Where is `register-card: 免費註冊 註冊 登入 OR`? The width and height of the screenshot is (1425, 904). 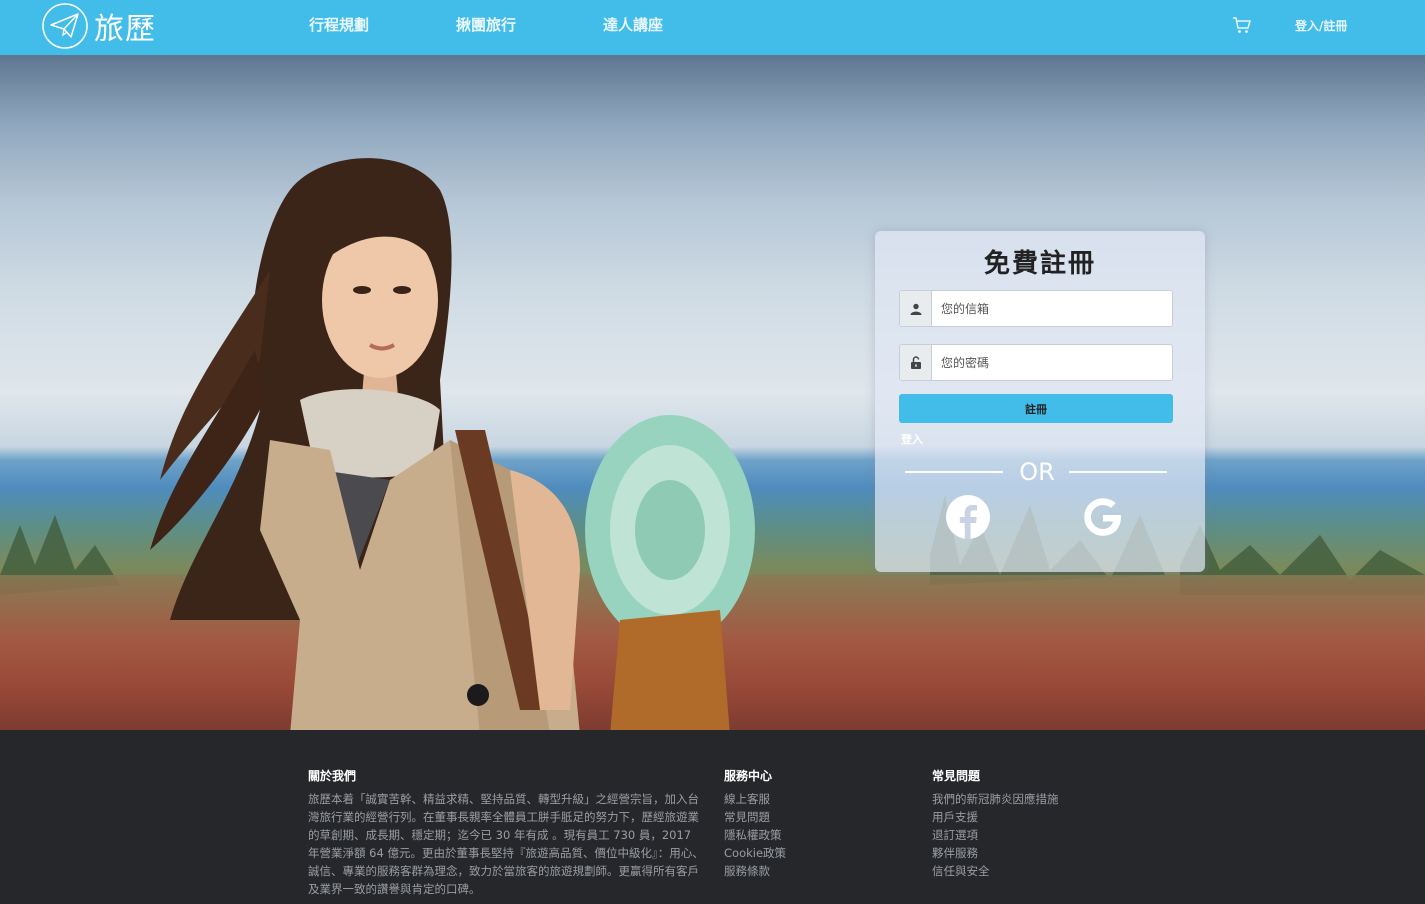
register-card: 免費註冊 註冊 登入 OR is located at coordinates (1040, 401).